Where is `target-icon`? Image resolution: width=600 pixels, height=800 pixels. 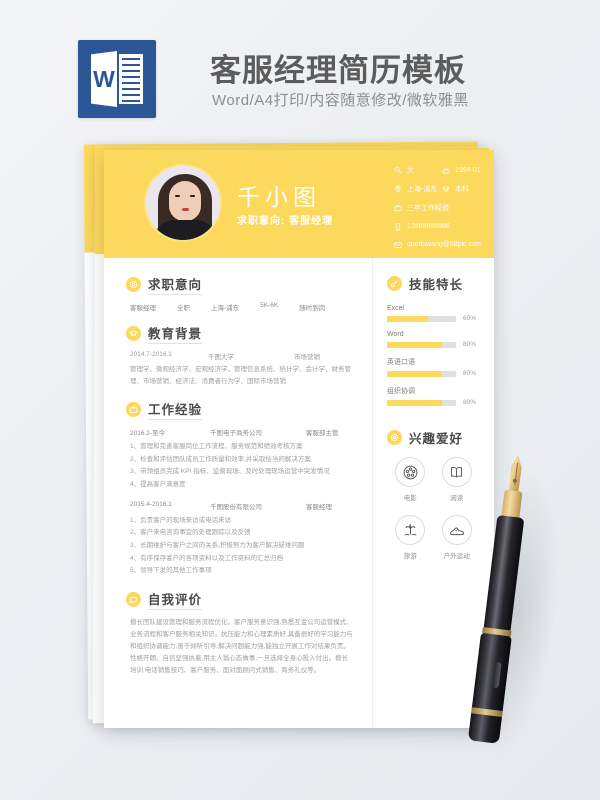 target-icon is located at coordinates (133, 284).